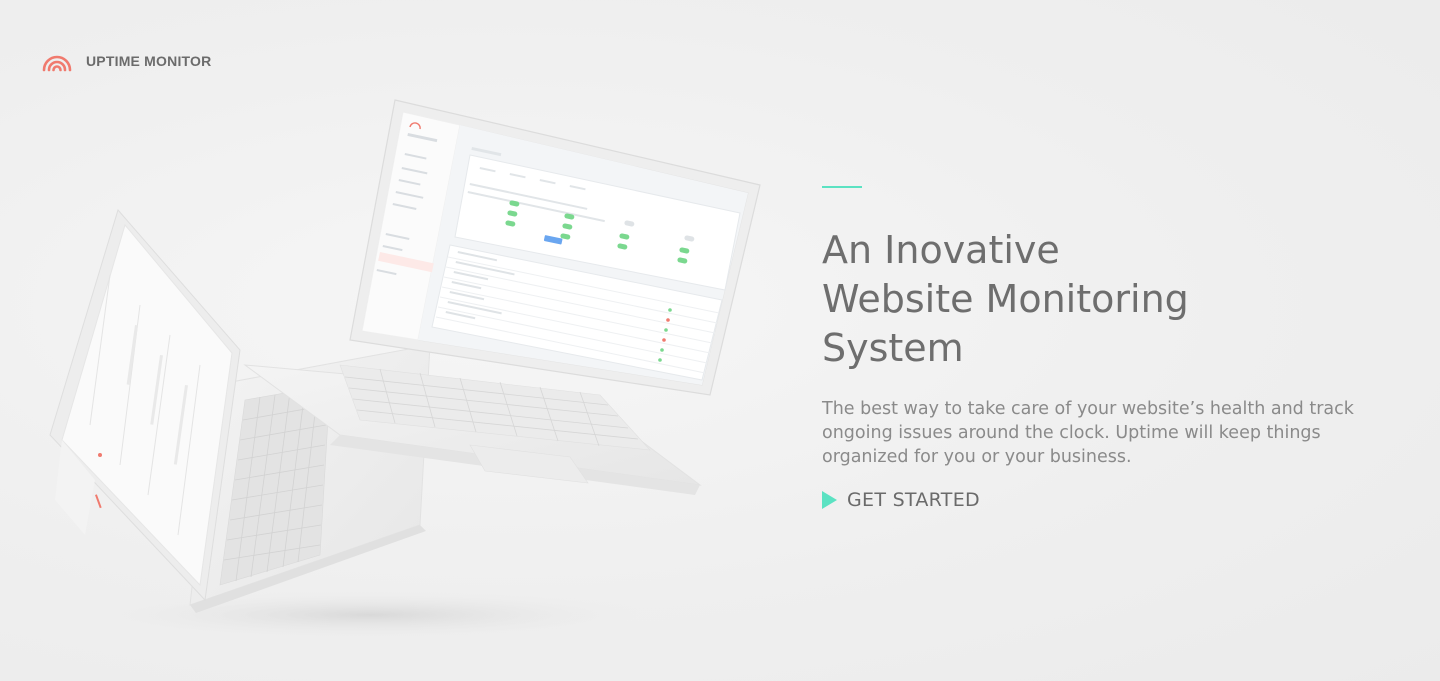  Describe the element at coordinates (941, 250) in the screenshot. I see `hero-title-line-1: An Inovative` at that location.